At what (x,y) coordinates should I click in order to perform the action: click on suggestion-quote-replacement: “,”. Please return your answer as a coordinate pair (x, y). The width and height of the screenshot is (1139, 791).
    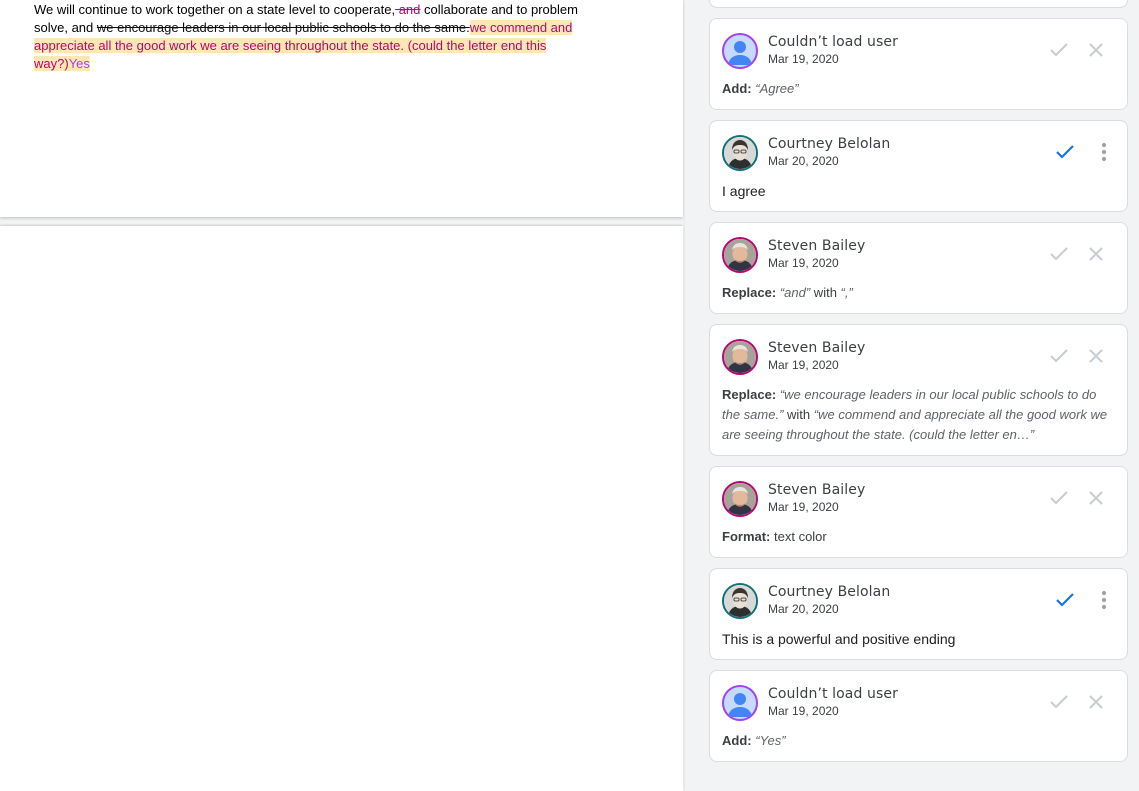
    Looking at the image, I should click on (846, 292).